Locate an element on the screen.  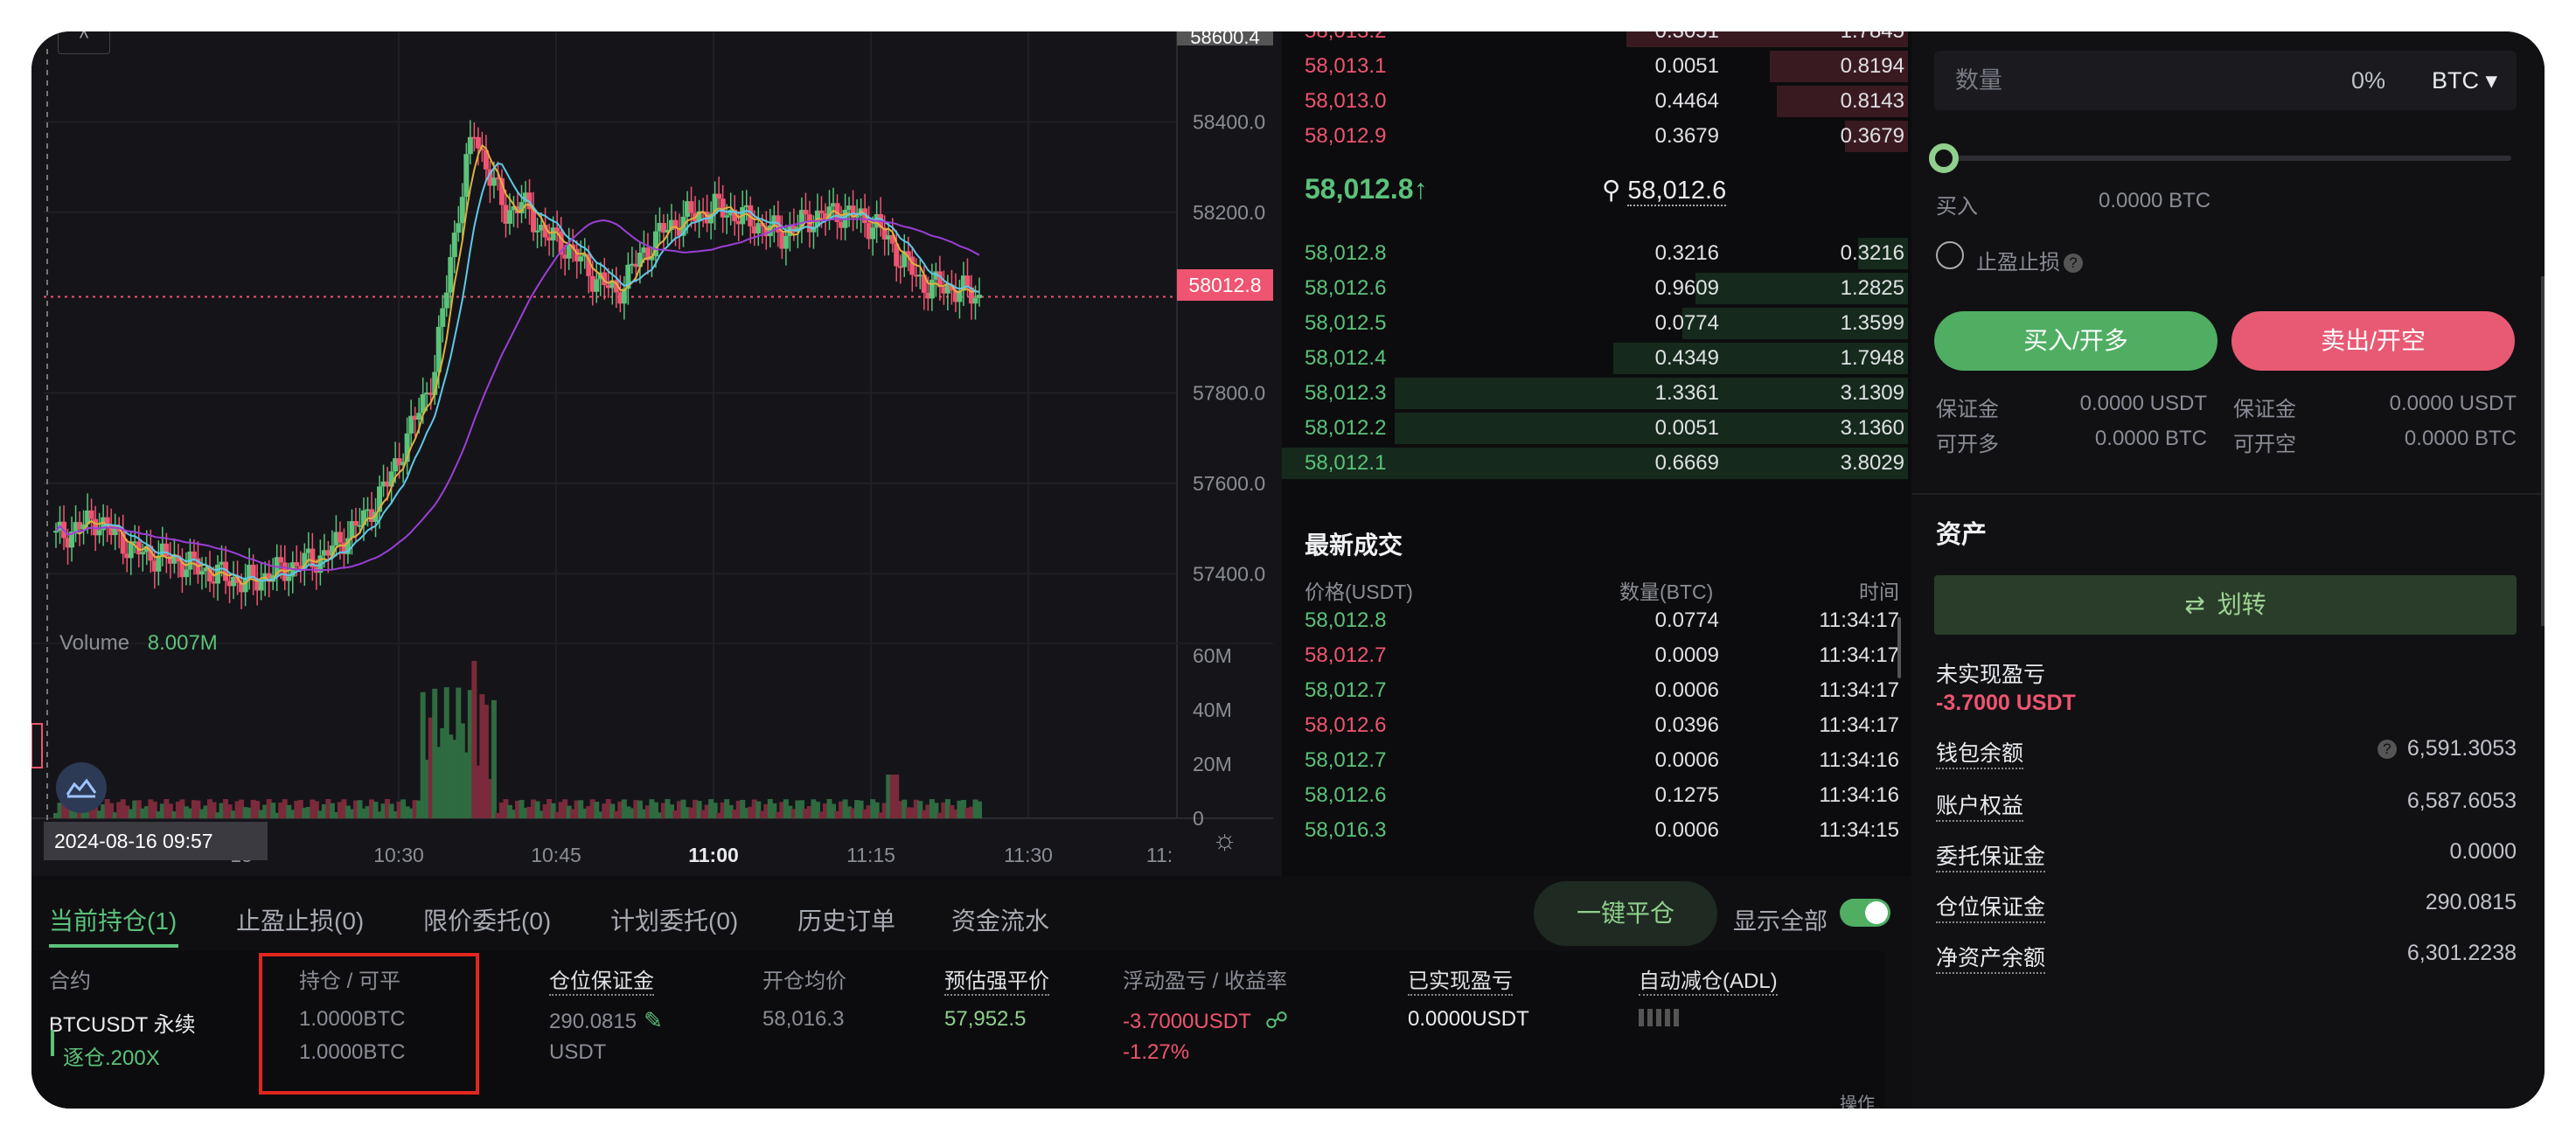
bid-row: 58,012.5 0.0774 1.3599 is located at coordinates (1595, 323).